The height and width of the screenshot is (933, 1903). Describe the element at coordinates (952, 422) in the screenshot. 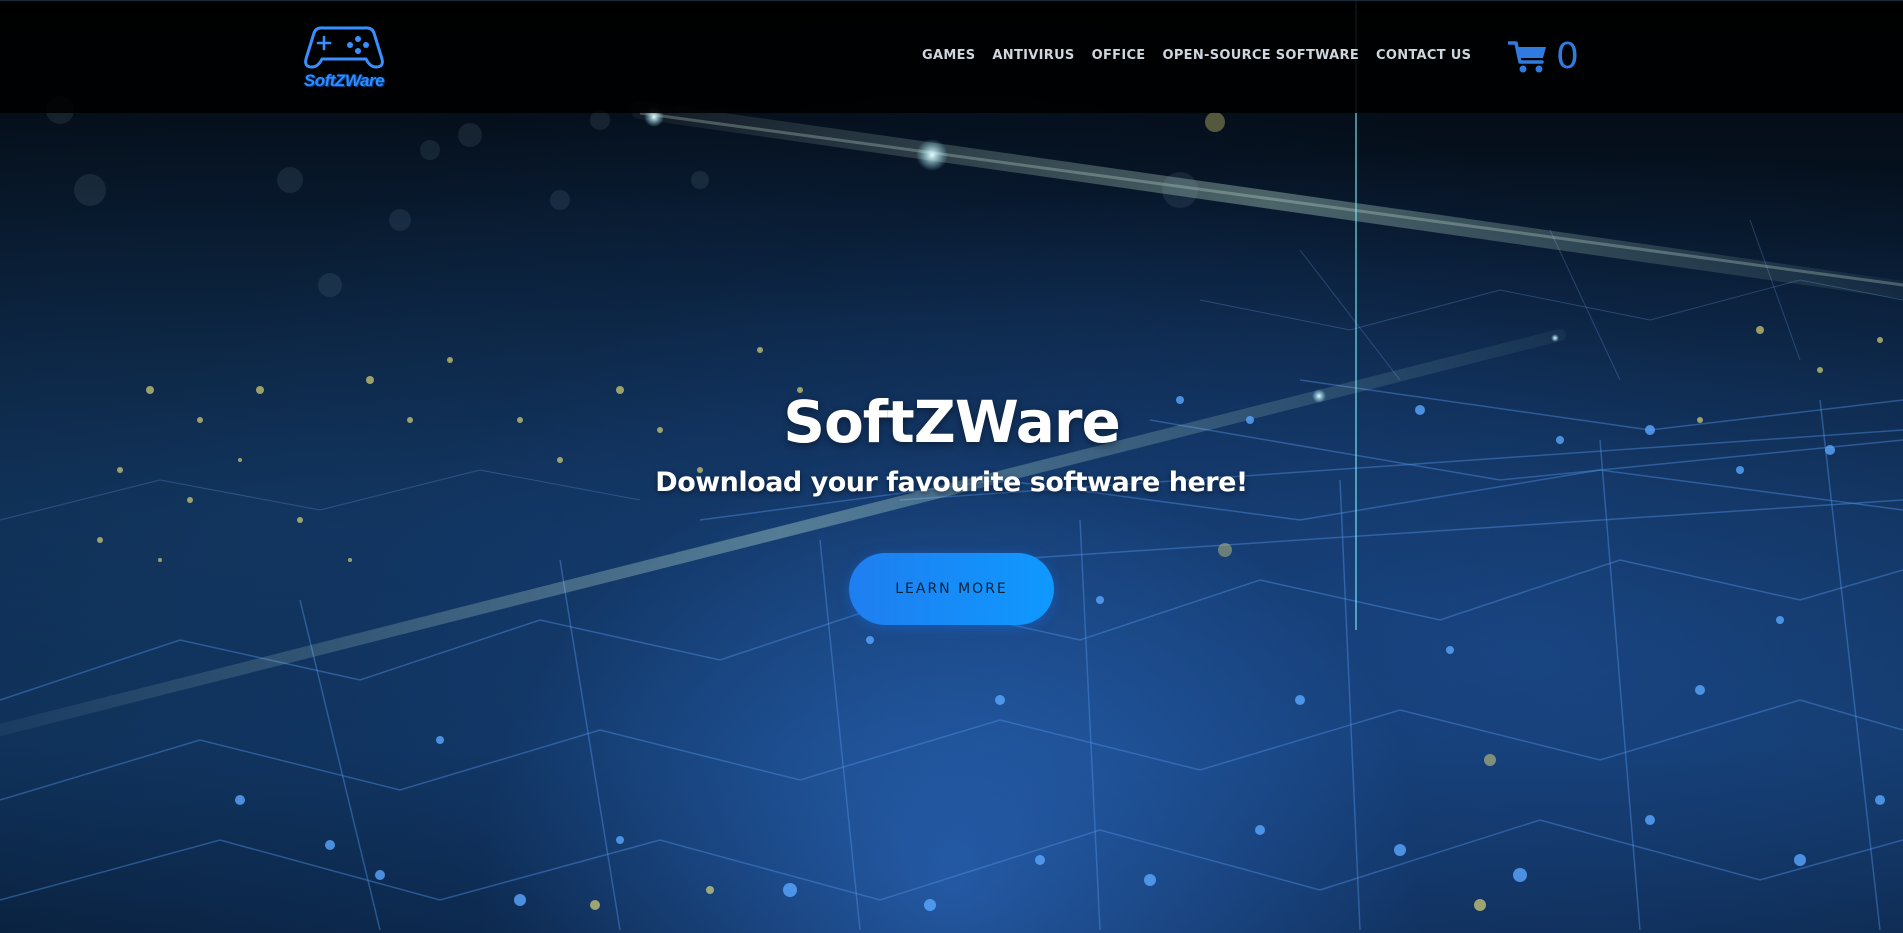

I see `hero-title: SoftZWare` at that location.